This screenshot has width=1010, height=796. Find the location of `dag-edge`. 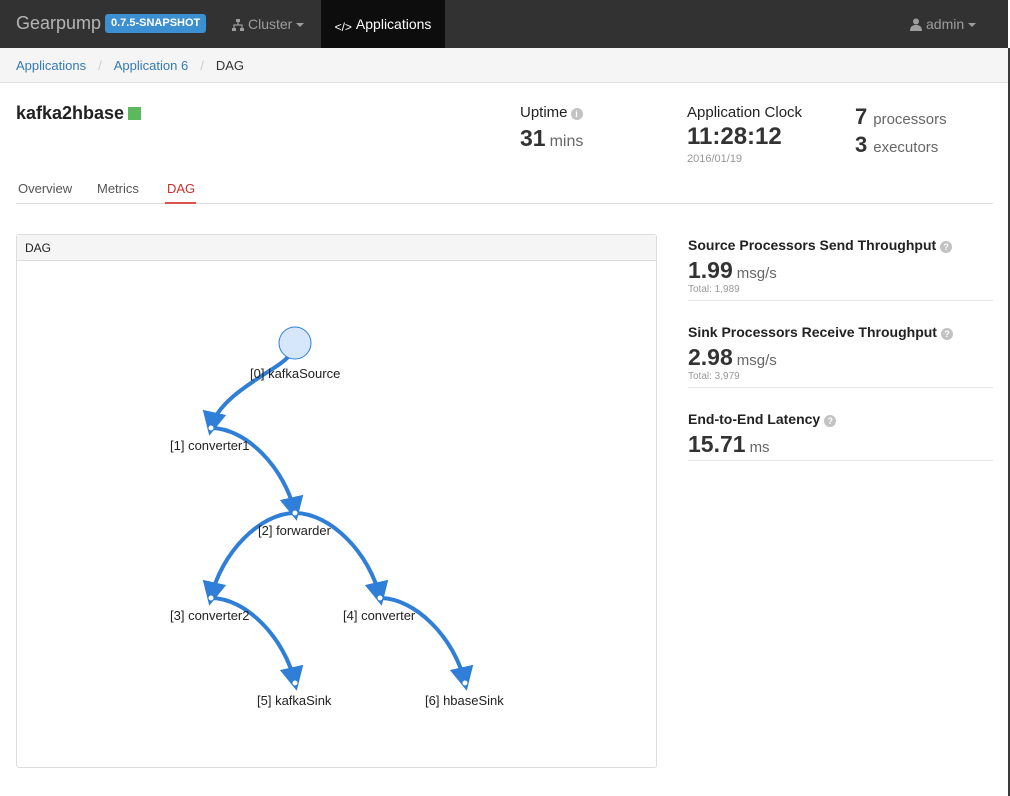

dag-edge is located at coordinates (247, 390).